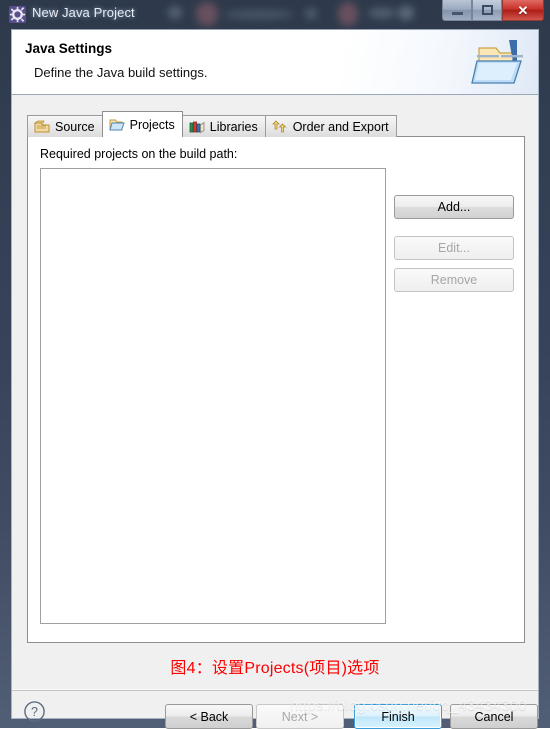 The image size is (550, 729). Describe the element at coordinates (139, 154) in the screenshot. I see `required-projects-label: Required projects on the build path:` at that location.